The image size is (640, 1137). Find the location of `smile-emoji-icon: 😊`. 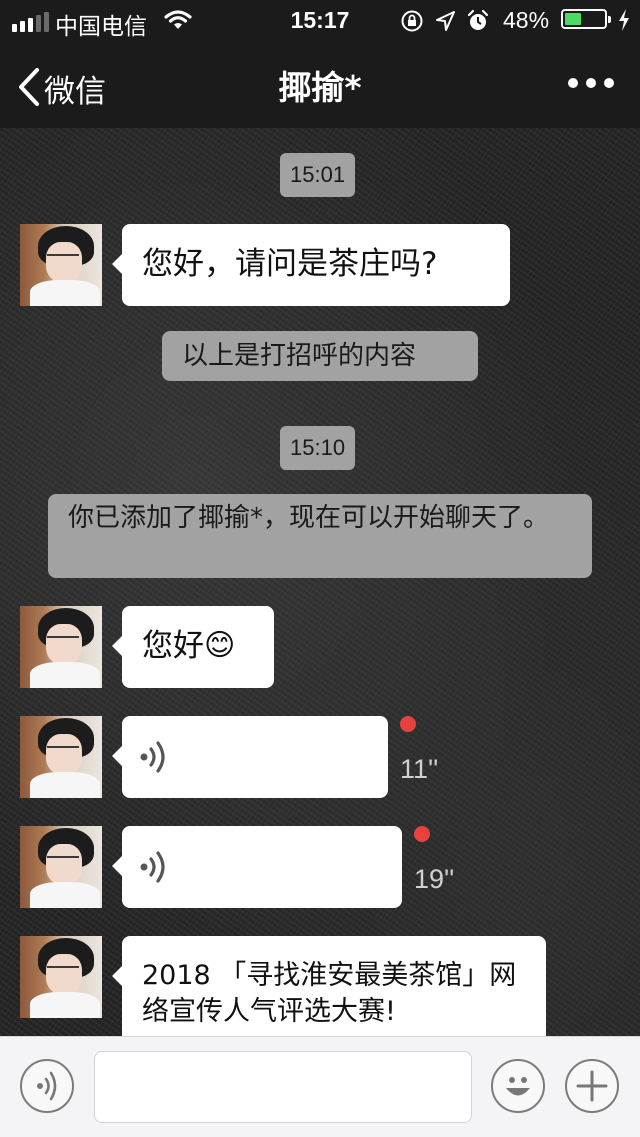

smile-emoji-icon: 😊 is located at coordinates (220, 645).